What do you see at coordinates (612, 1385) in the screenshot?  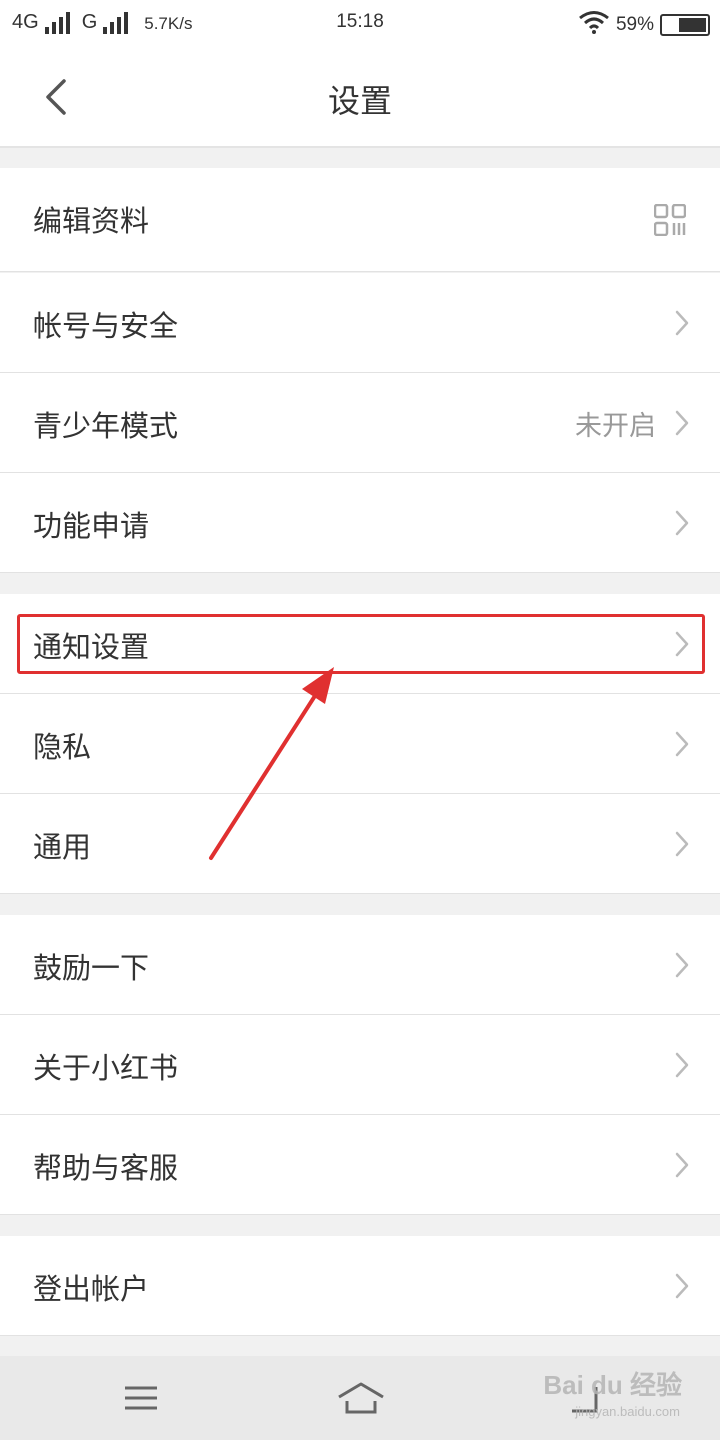 I see `watermark: Bai du 经验` at bounding box center [612, 1385].